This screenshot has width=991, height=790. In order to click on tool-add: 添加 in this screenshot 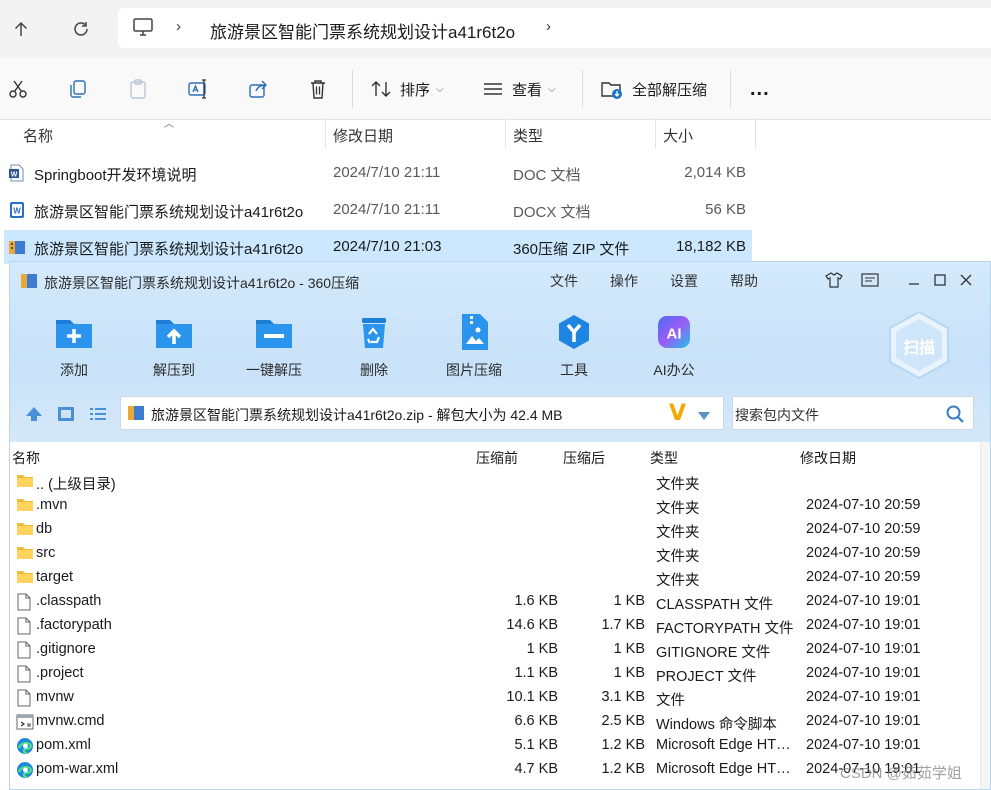, I will do `click(74, 346)`.